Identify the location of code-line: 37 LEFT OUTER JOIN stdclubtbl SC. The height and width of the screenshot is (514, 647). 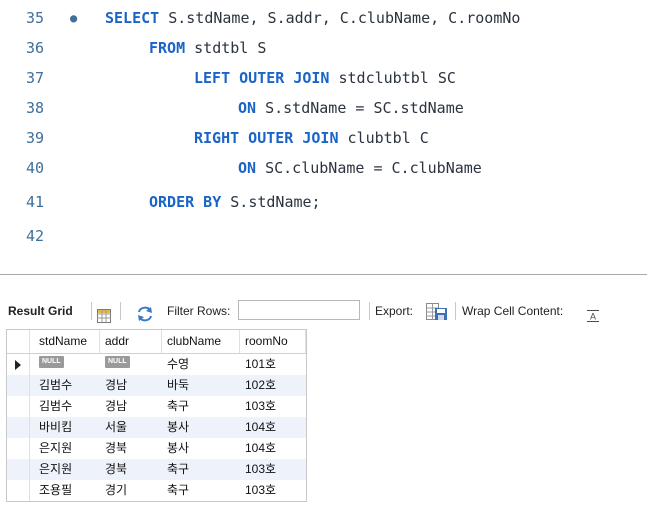
(323, 78).